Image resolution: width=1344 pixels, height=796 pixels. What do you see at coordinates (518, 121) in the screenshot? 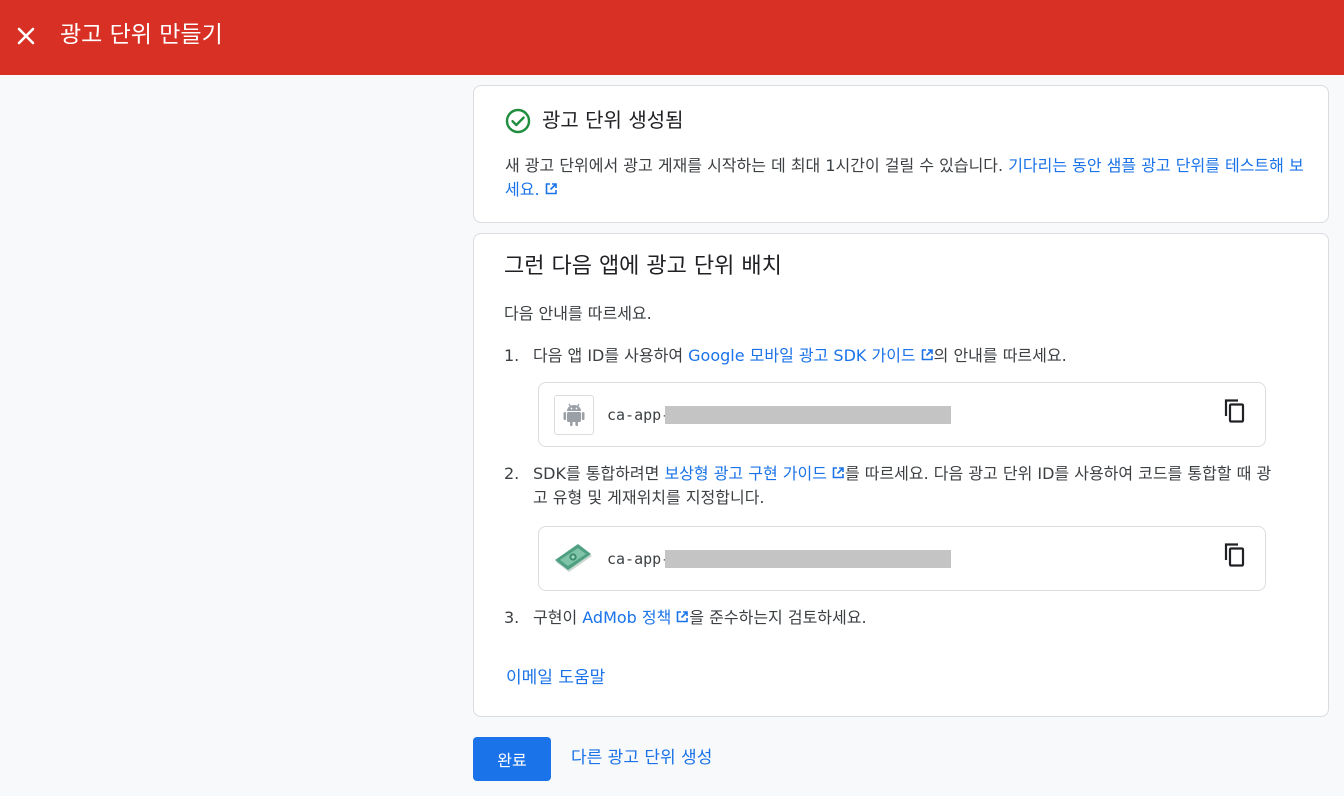
I see `check-circle-icon` at bounding box center [518, 121].